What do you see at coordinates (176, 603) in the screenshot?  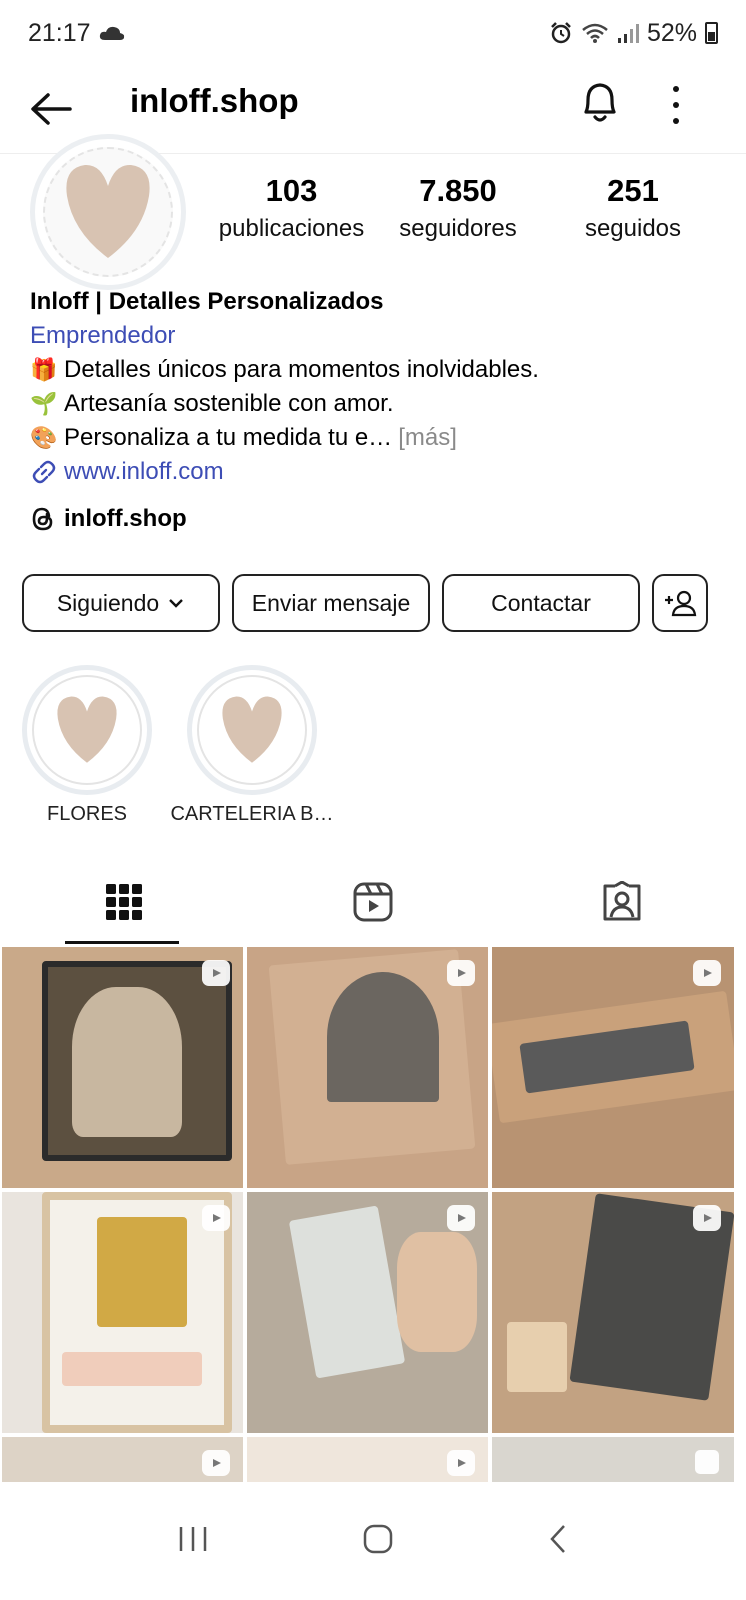 I see `chevron-down-icon` at bounding box center [176, 603].